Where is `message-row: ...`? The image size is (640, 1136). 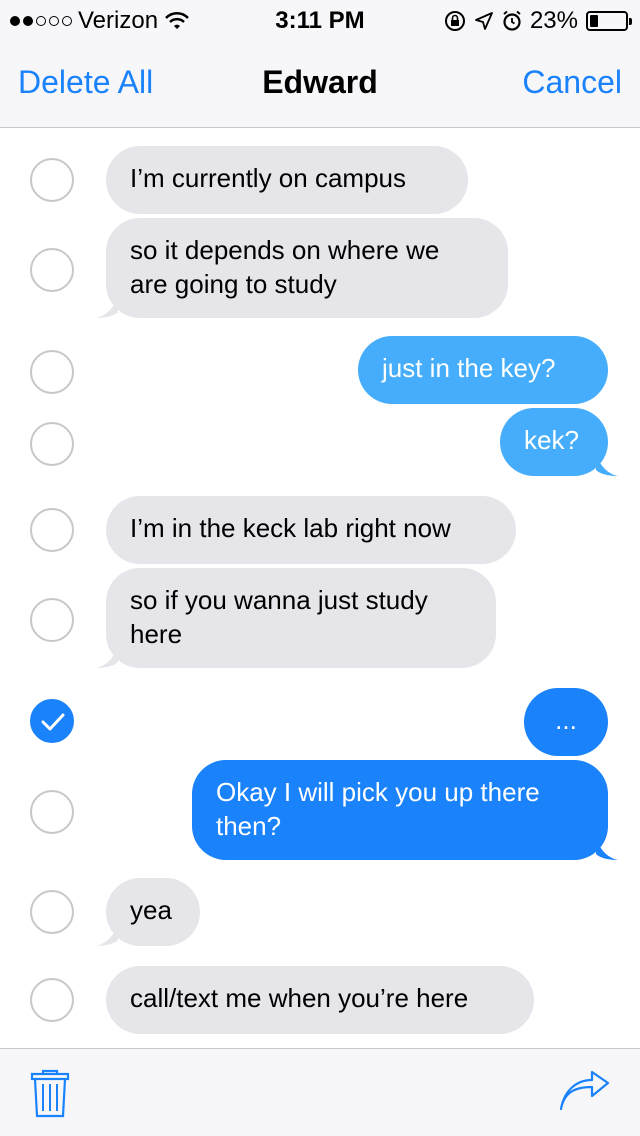
message-row: ... is located at coordinates (320, 722).